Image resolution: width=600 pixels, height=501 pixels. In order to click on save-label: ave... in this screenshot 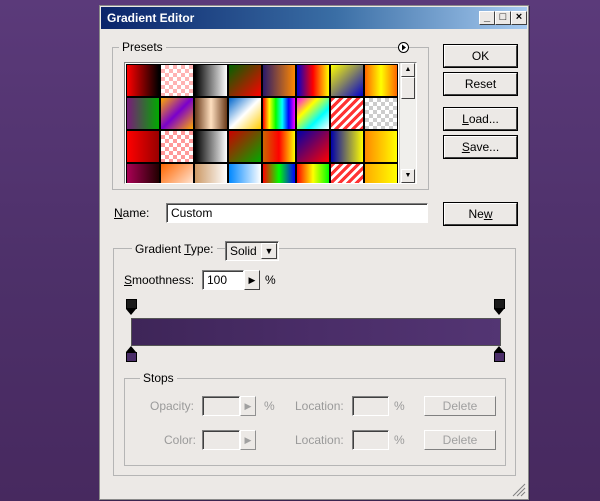, I will do `click(484, 147)`.